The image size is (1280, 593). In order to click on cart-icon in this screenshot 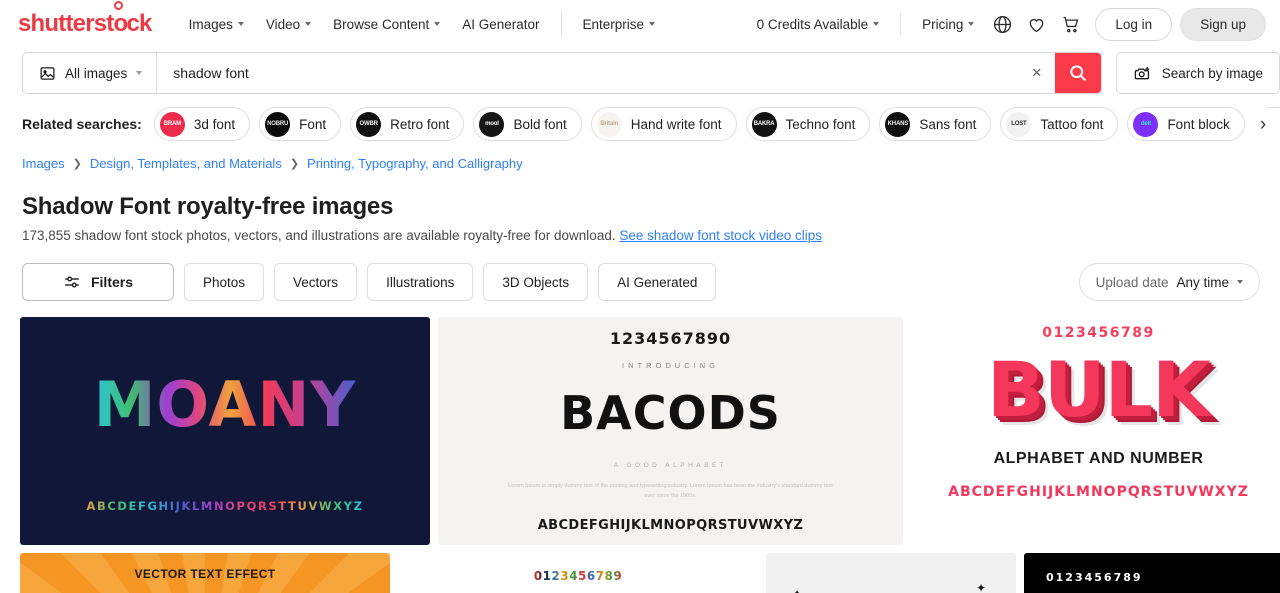, I will do `click(1070, 24)`.